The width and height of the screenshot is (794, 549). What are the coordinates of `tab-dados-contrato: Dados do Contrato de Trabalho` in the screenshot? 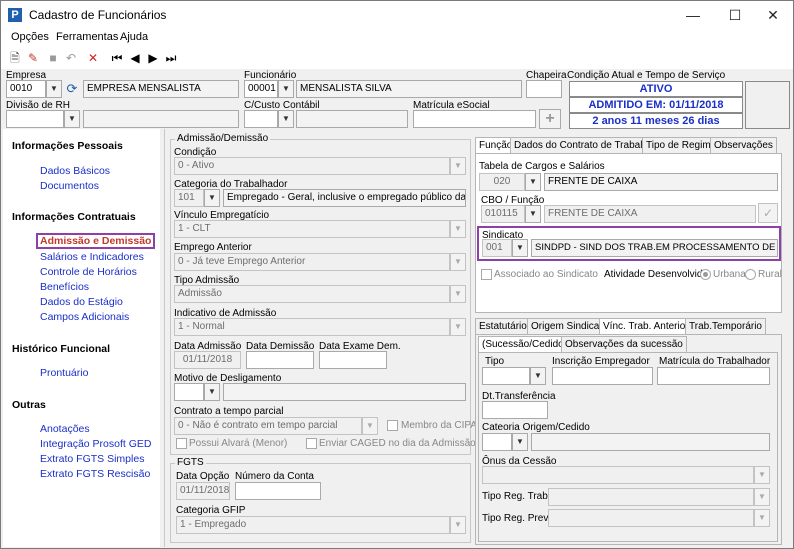 It's located at (584, 145).